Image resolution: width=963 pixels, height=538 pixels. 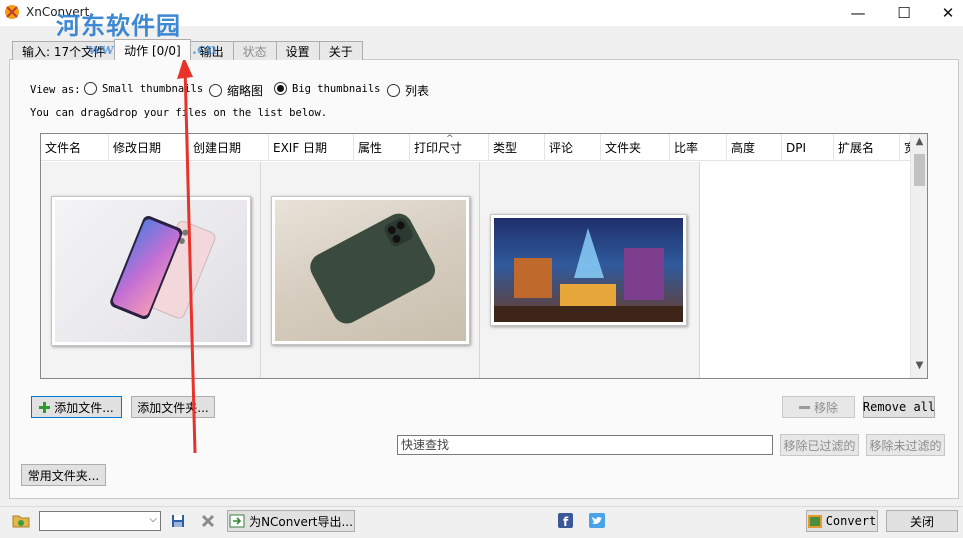 I want to click on view-as-label: View as:, so click(x=55, y=90).